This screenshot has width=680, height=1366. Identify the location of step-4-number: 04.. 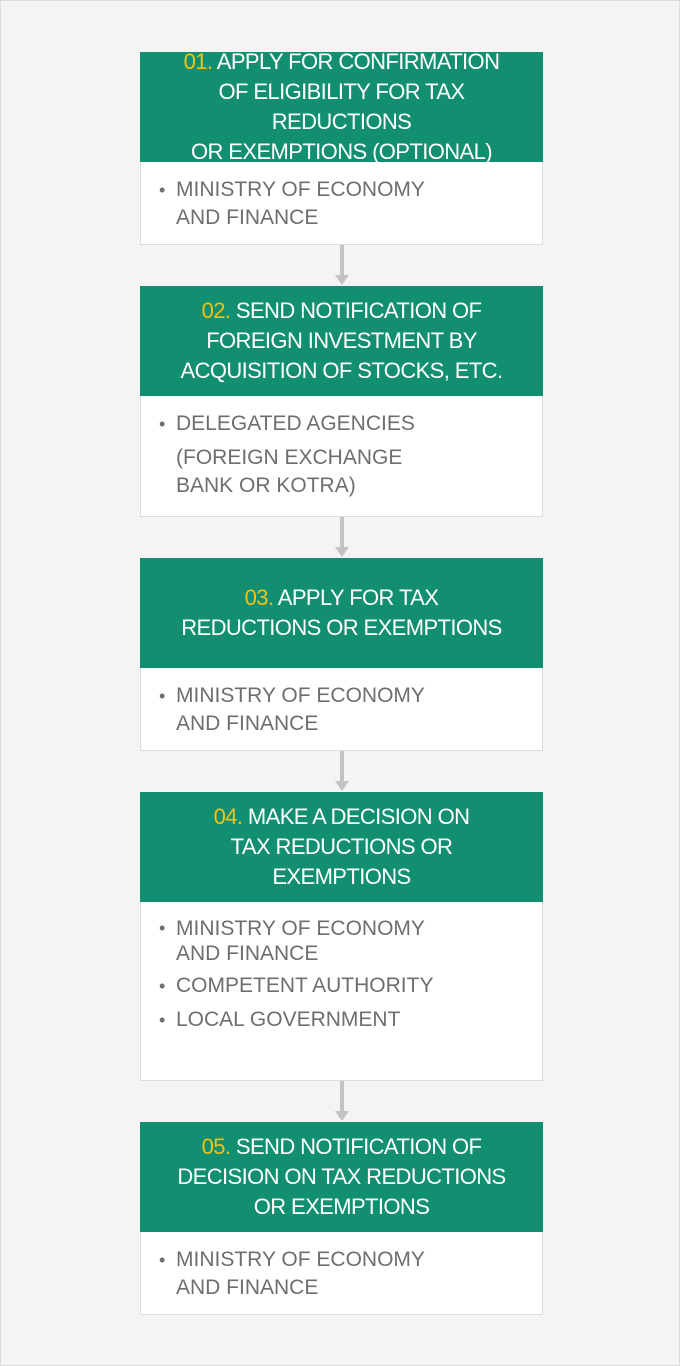
(228, 816).